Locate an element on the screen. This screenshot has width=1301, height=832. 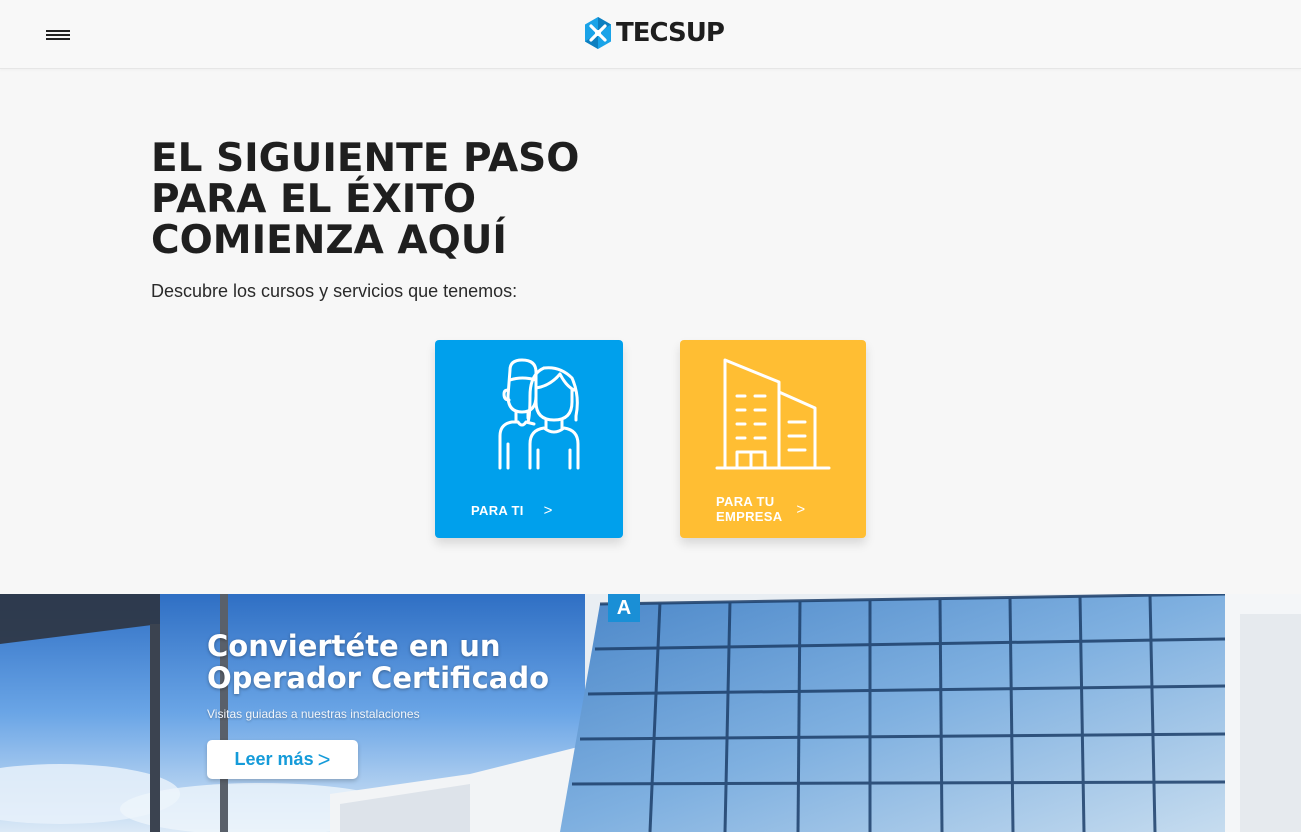
banner-subtitle: Visitas guiadas a nuestras instalaciones is located at coordinates (313, 714).